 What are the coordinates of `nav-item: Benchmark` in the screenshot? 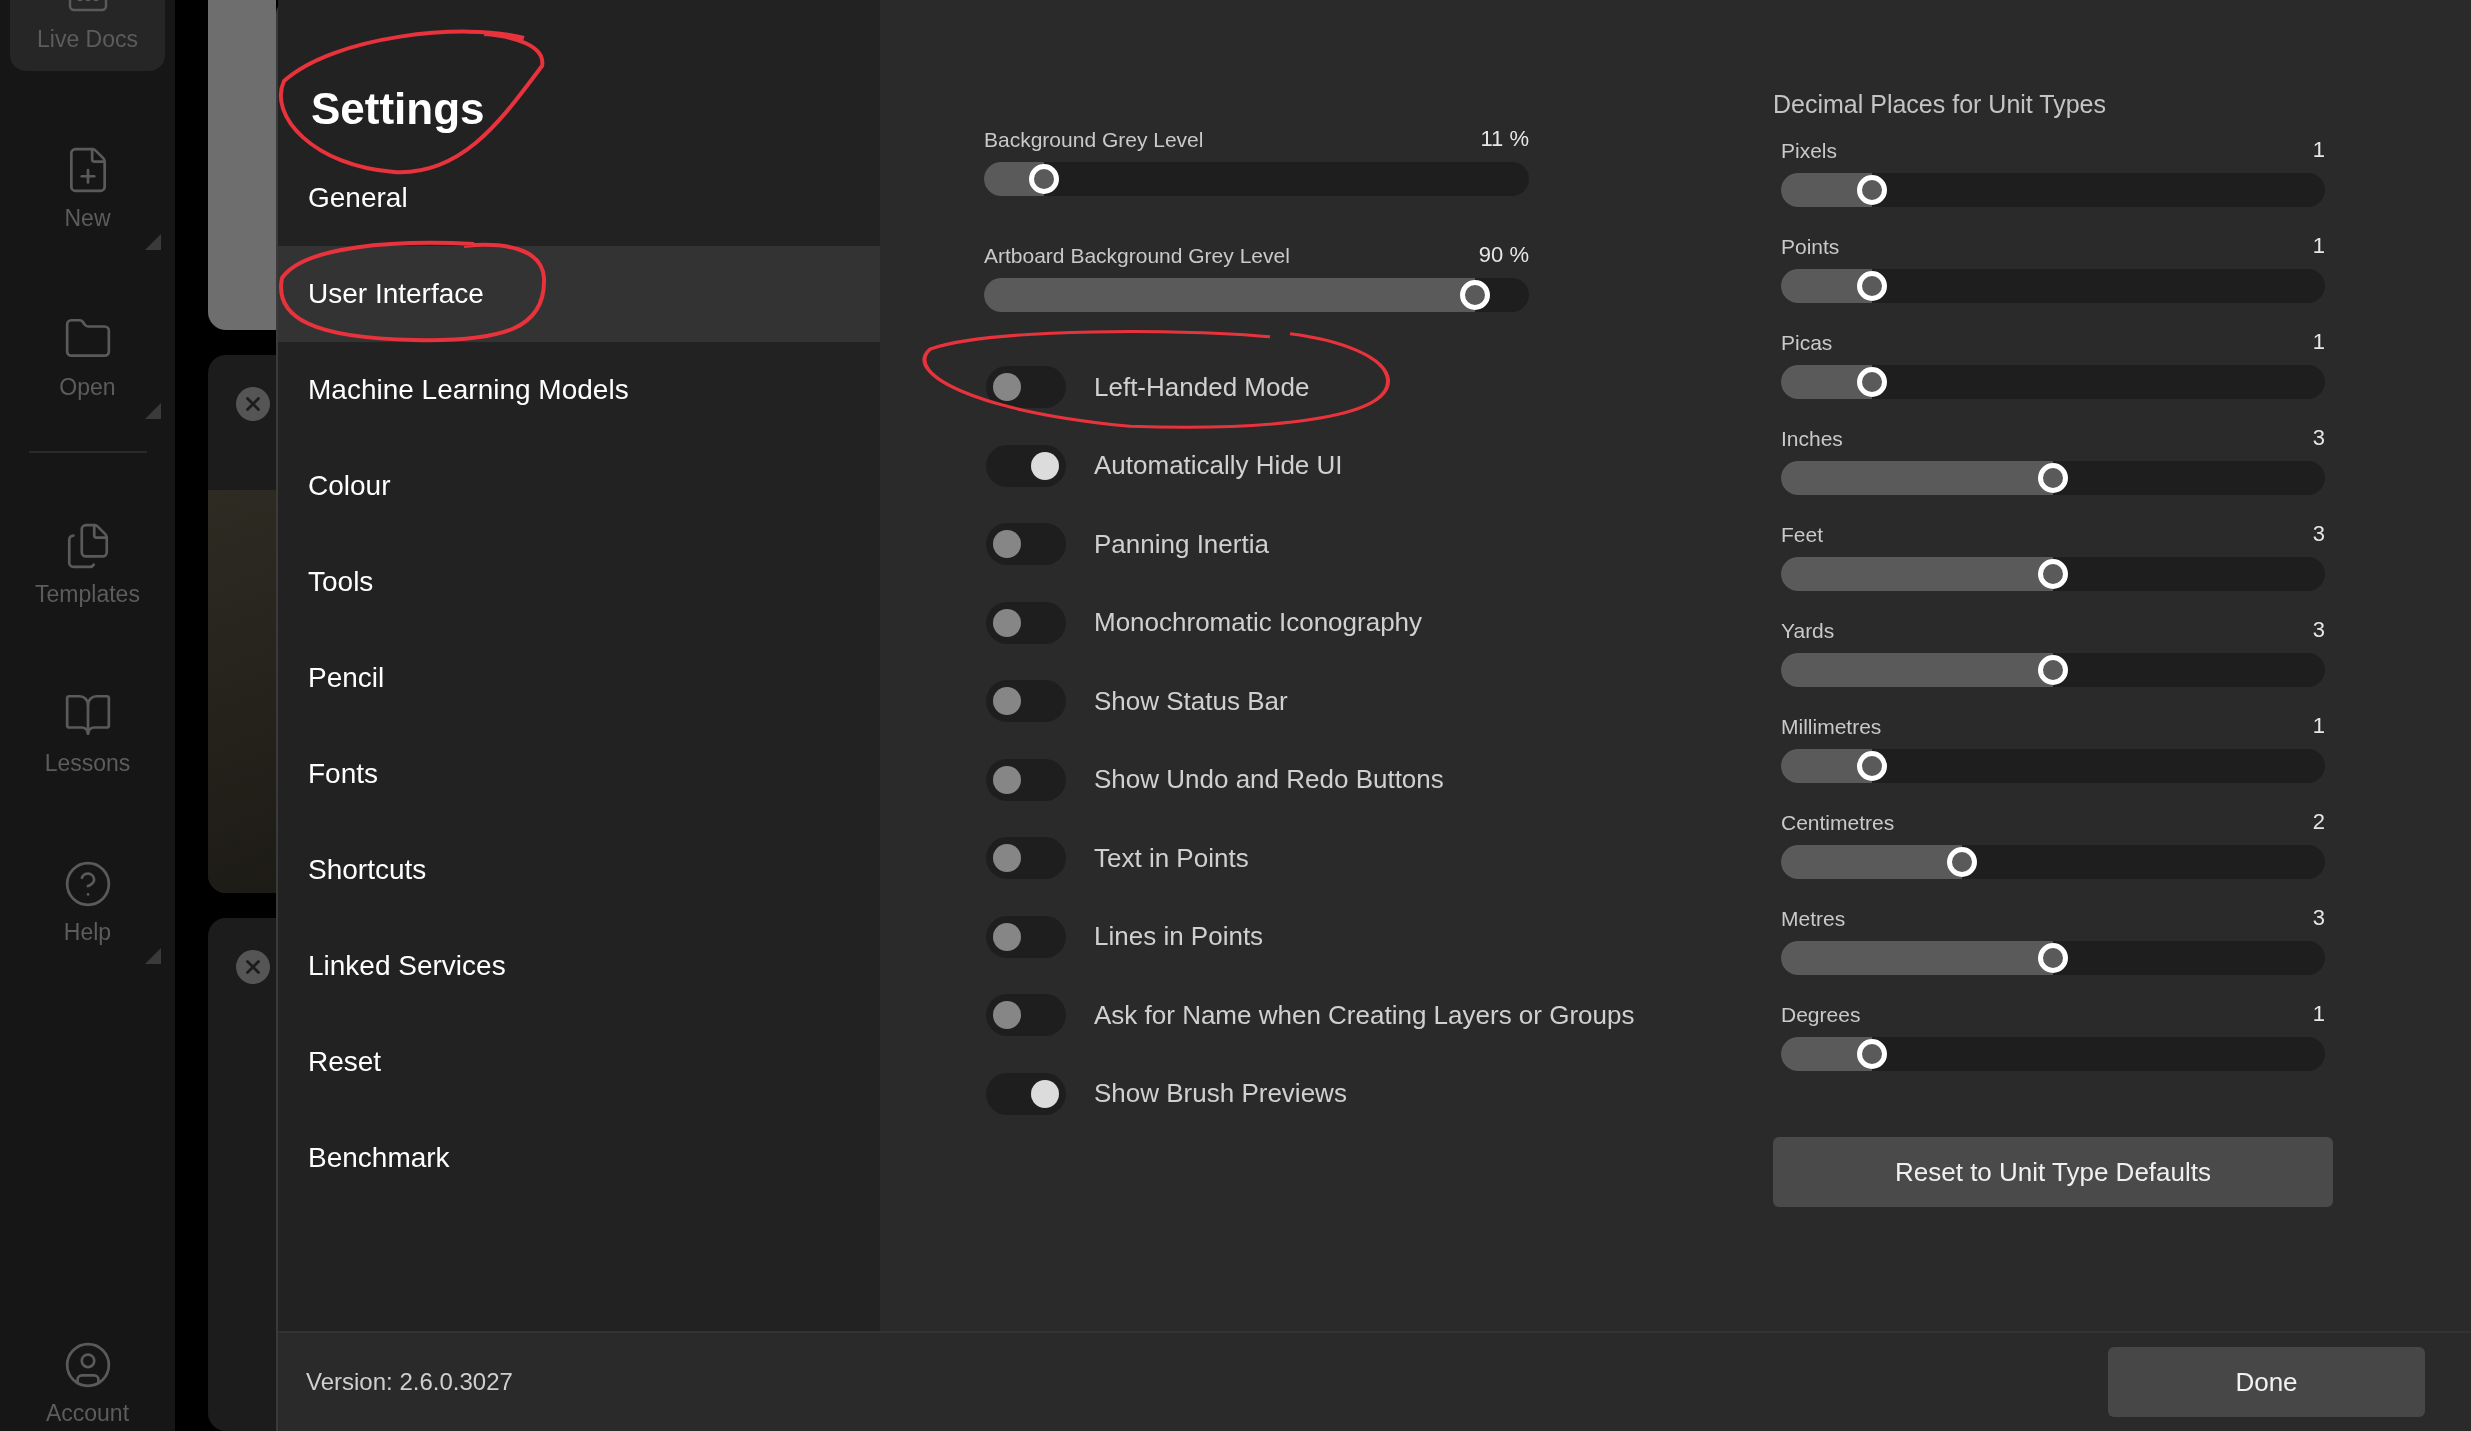 It's located at (579, 1158).